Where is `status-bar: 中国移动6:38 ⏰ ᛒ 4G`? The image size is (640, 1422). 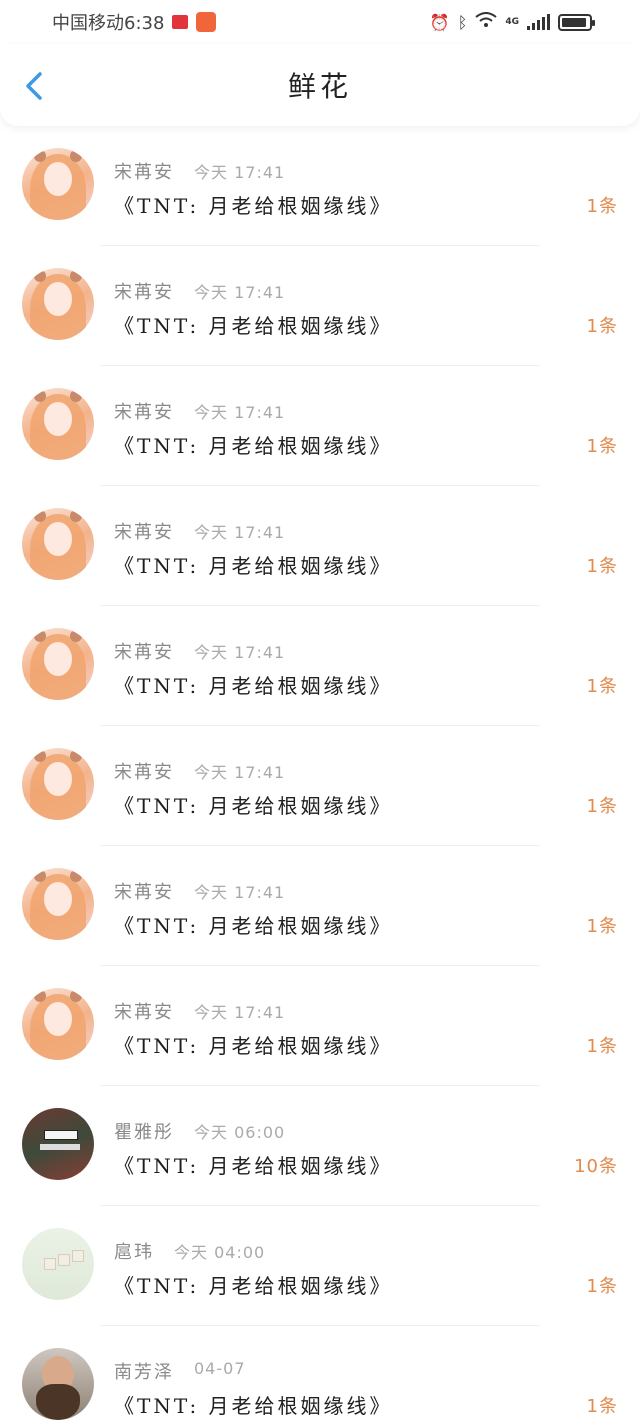 status-bar: 中国移动6:38 ⏰ ᛒ 4G is located at coordinates (320, 22).